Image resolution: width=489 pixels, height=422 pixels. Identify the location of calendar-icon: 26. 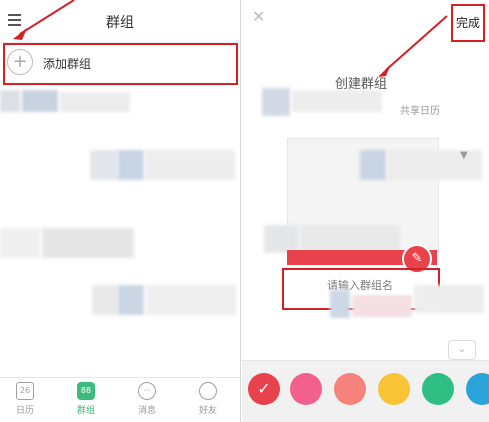
(25, 391).